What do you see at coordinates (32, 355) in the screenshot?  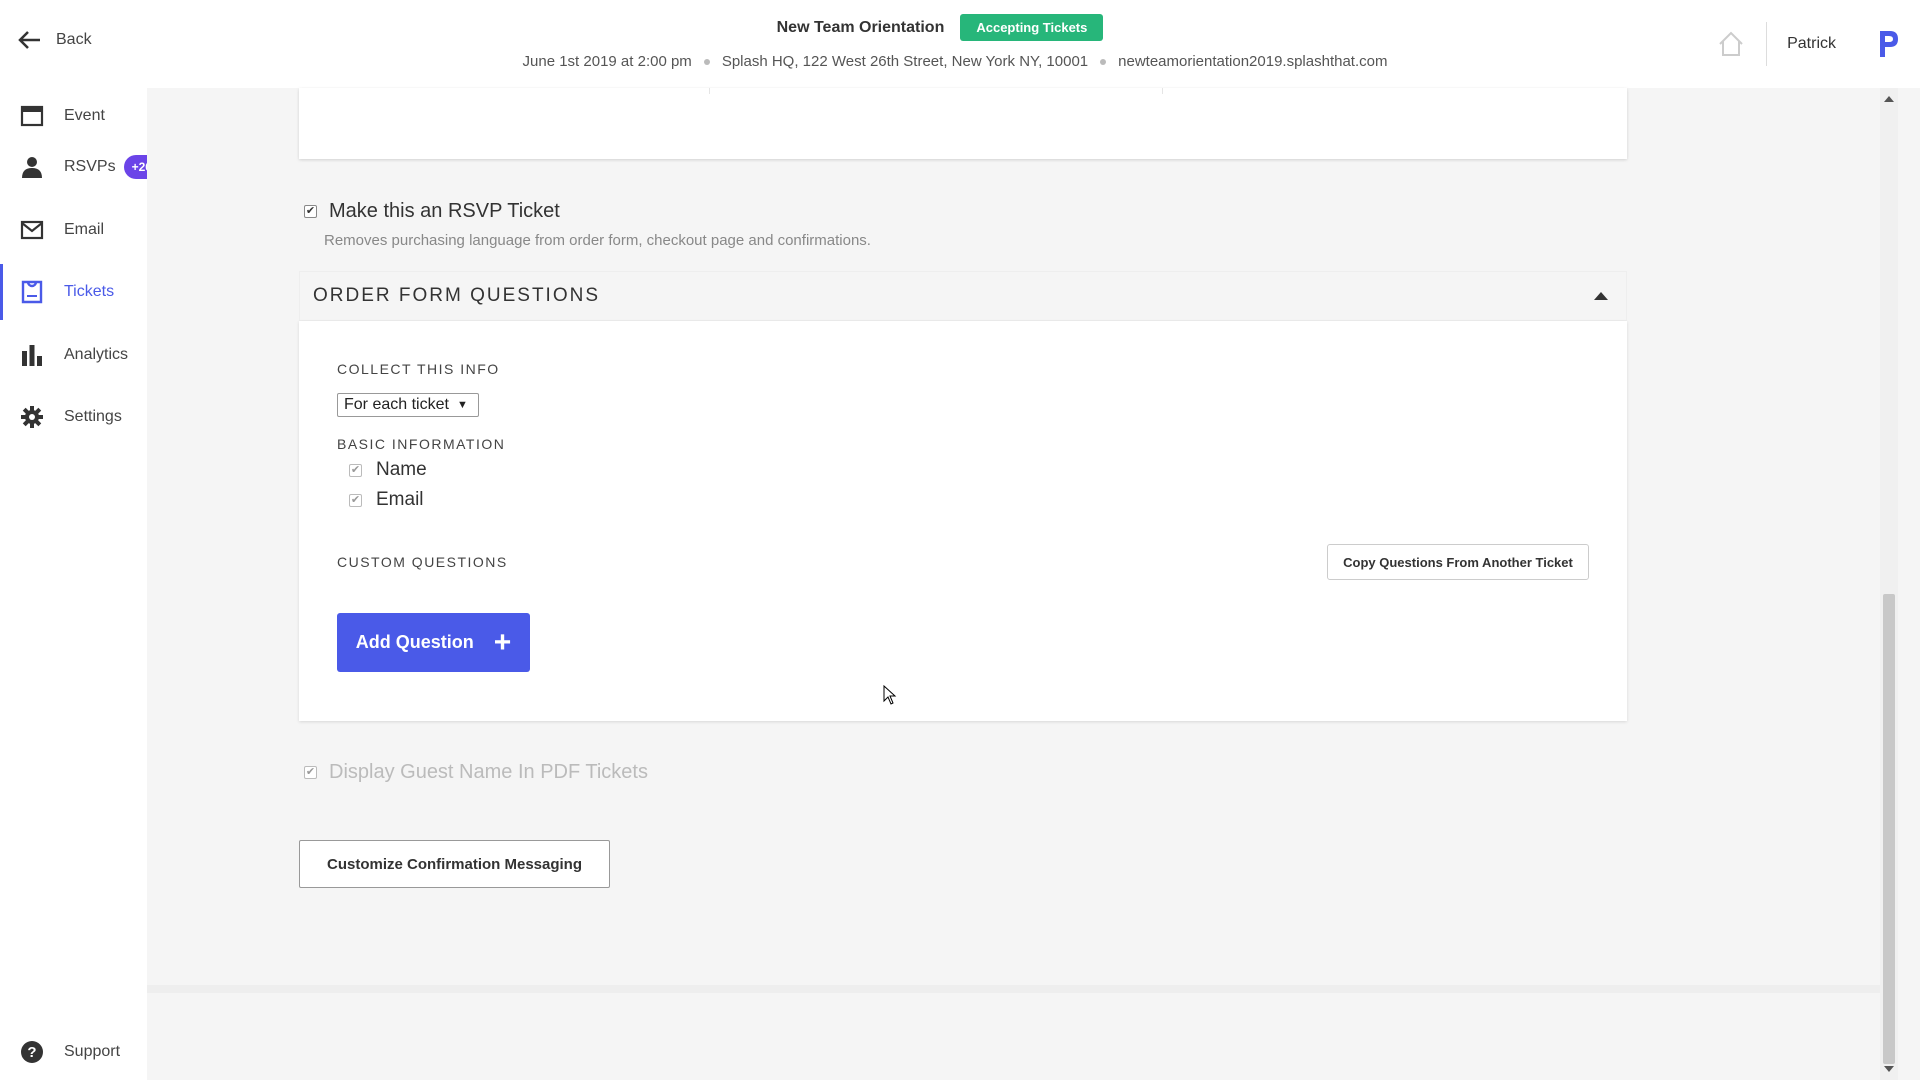 I see `bar-chart-icon` at bounding box center [32, 355].